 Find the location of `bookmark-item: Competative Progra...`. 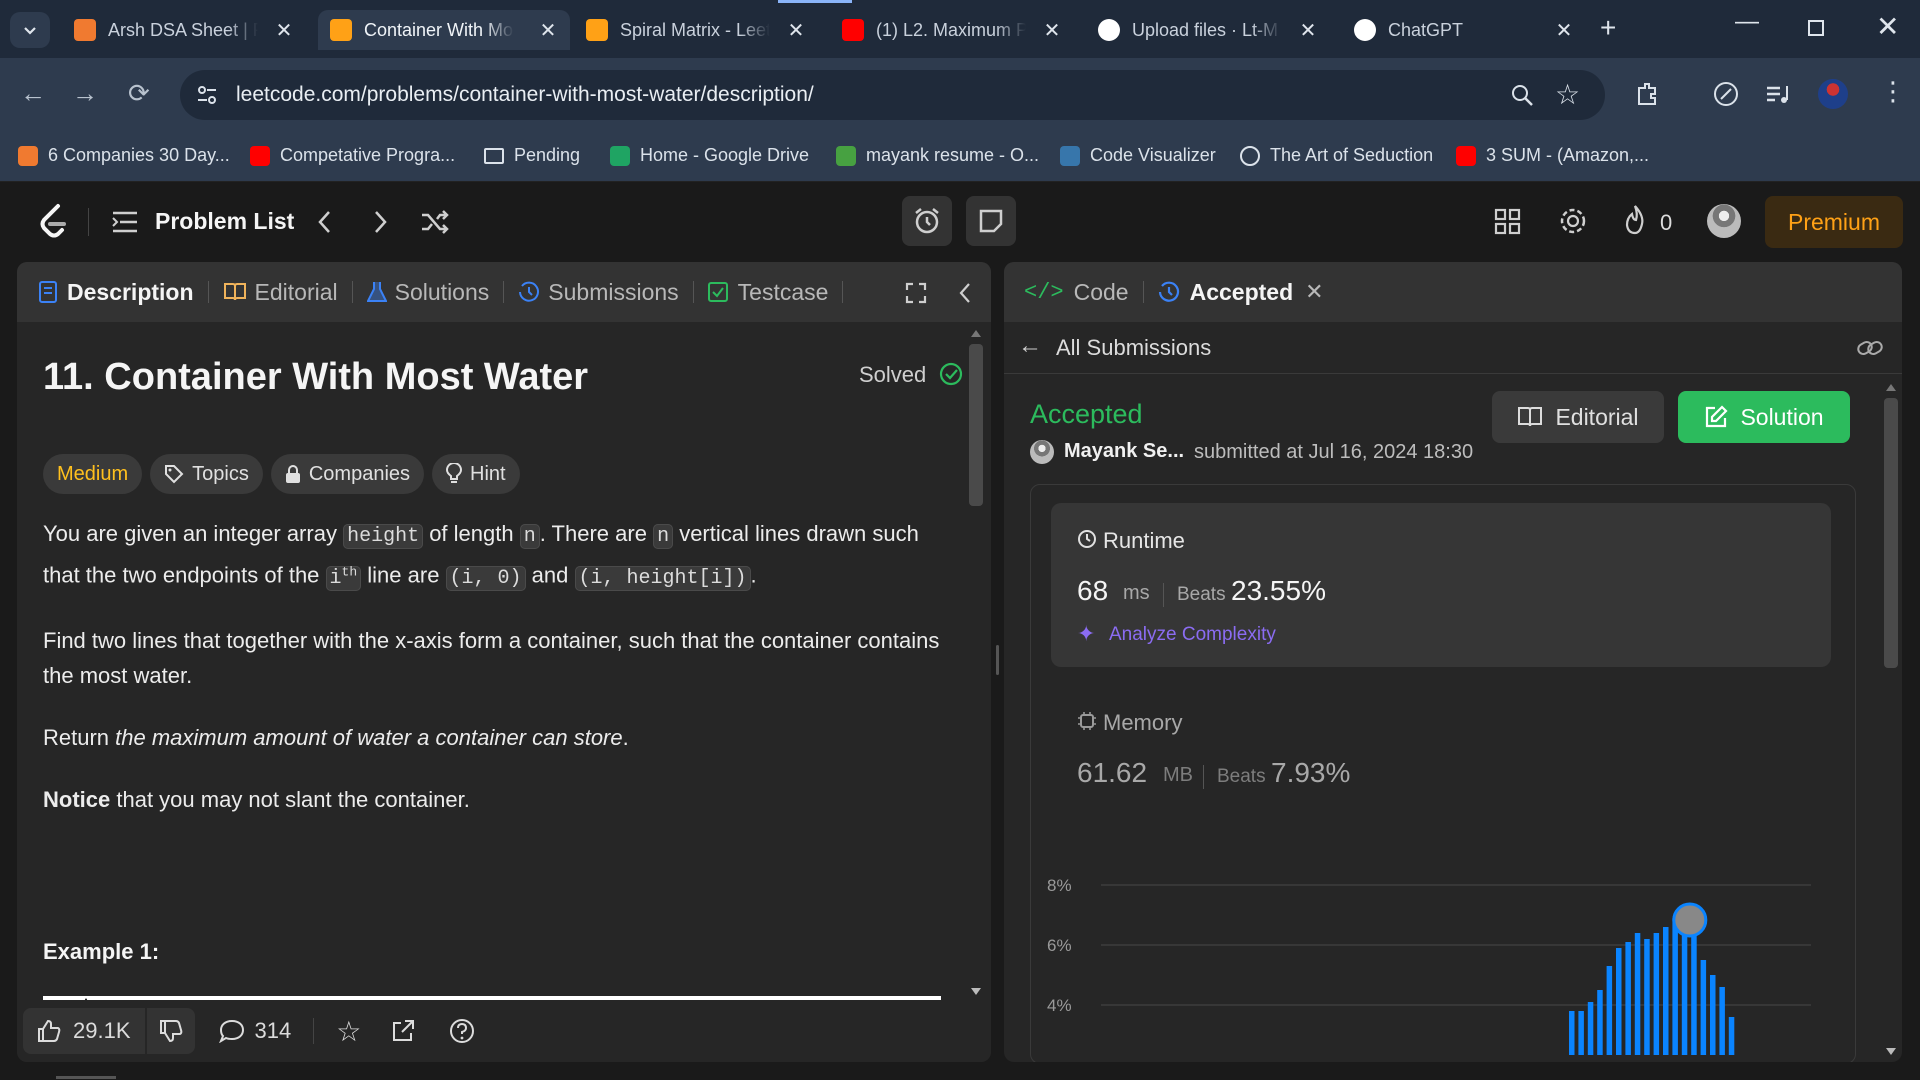

bookmark-item: Competative Progra... is located at coordinates (352, 155).